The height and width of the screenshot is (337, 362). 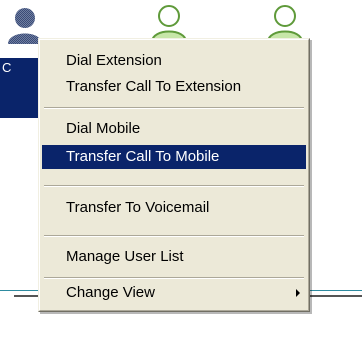 I want to click on menu-item-label: Dial Mobile, so click(x=103, y=128).